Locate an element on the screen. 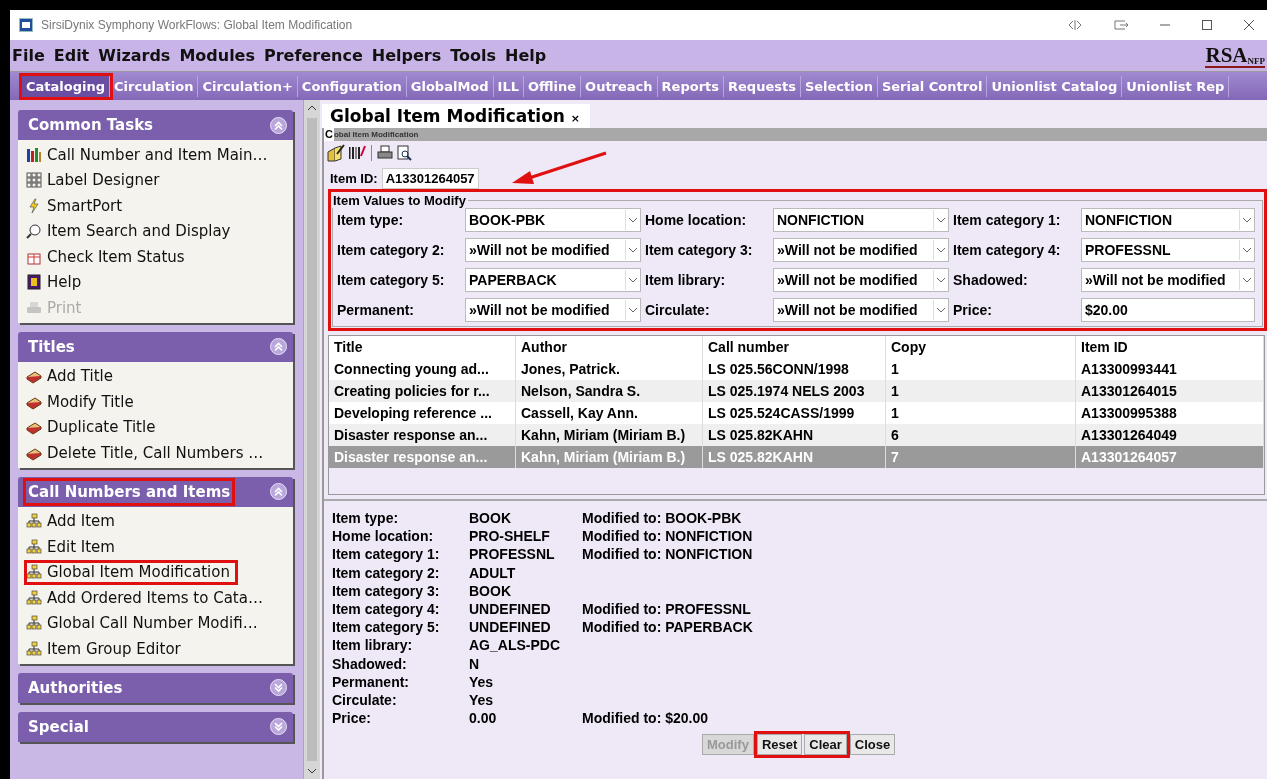  panel-header: Call Numbers and Items is located at coordinates (155, 491).